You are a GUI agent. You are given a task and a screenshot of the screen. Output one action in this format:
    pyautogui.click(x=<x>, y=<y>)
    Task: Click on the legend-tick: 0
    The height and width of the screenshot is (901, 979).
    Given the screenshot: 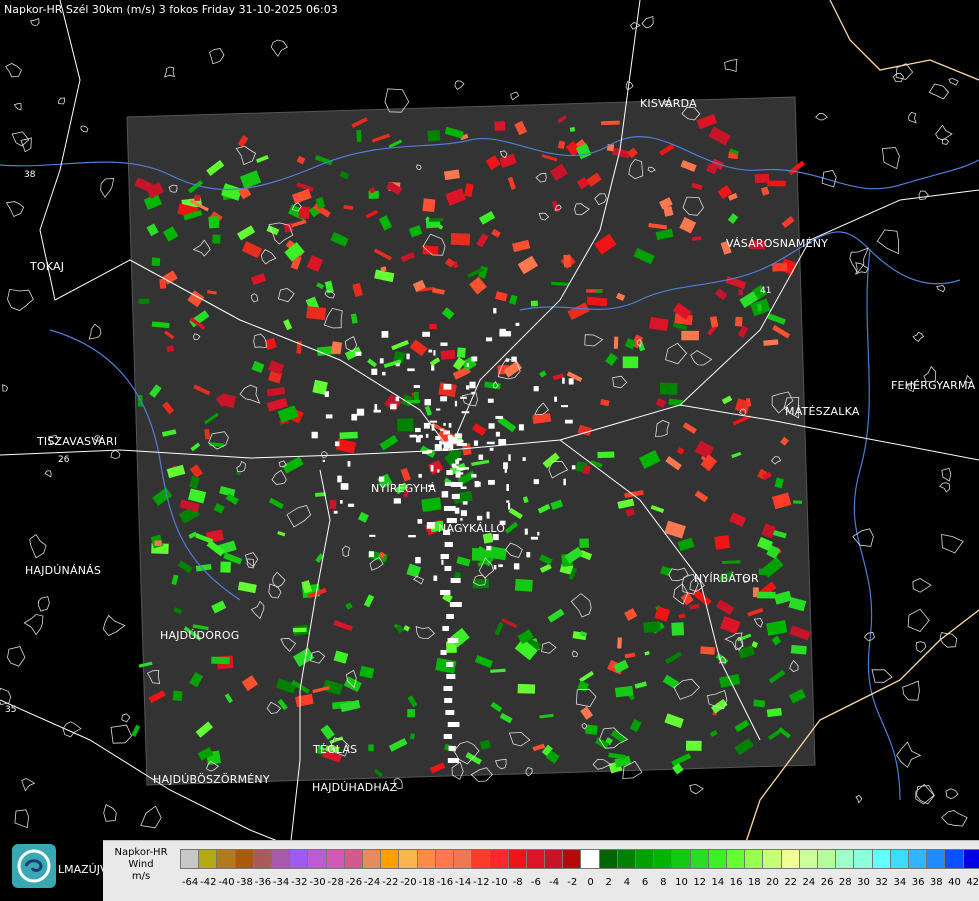 What is the action you would take?
    pyautogui.click(x=590, y=882)
    